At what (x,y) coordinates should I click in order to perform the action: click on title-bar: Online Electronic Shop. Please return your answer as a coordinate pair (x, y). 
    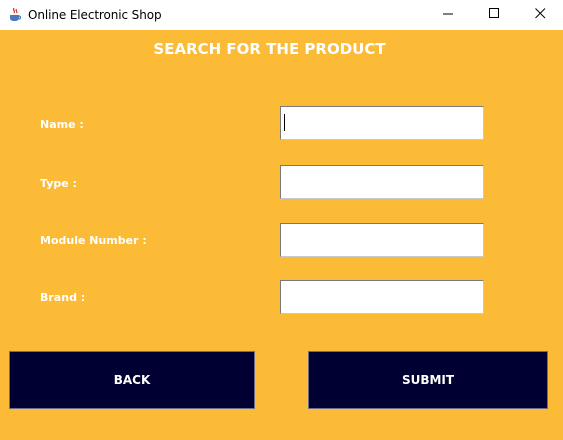
    Looking at the image, I should click on (281, 15).